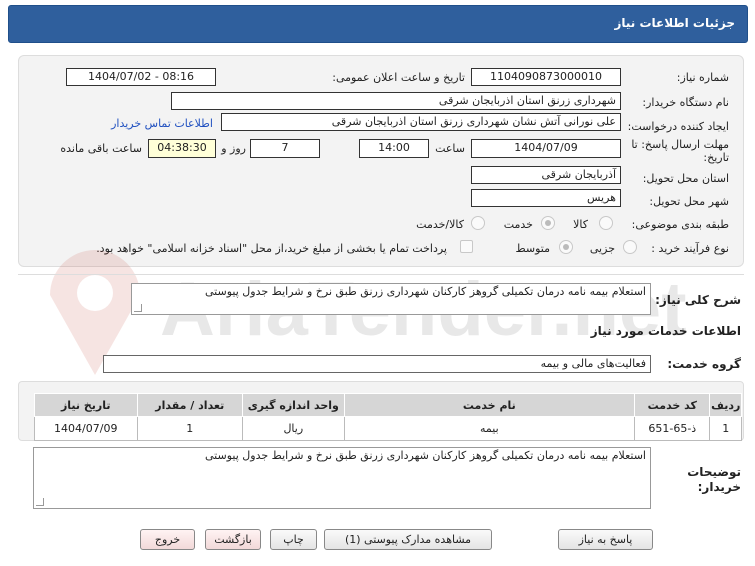 Image resolution: width=755 pixels, height=566 pixels. I want to click on back-button: بازگشت, so click(233, 539).